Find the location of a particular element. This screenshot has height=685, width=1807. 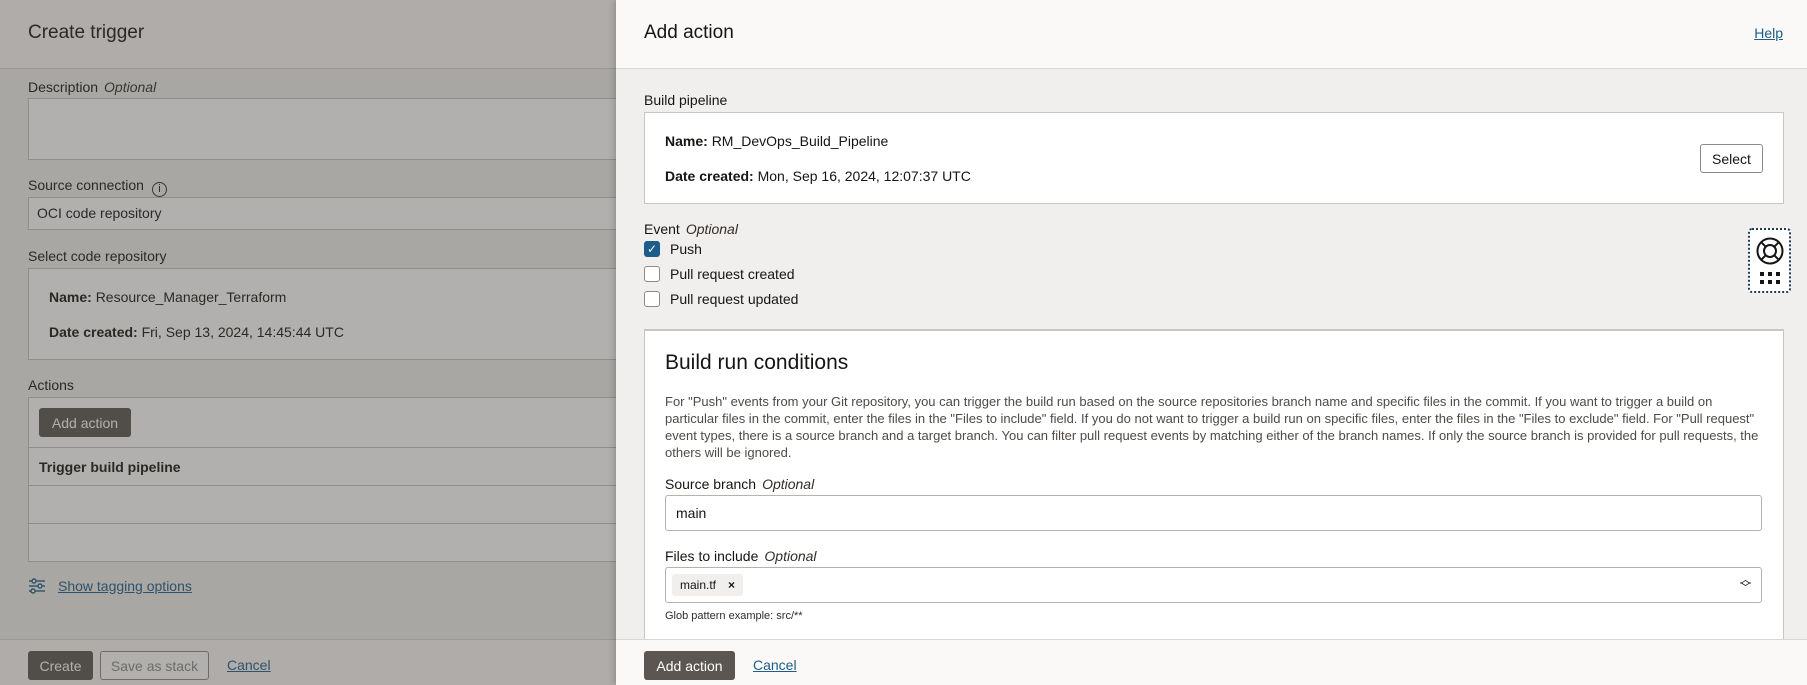

file-chip: main.tf × is located at coordinates (708, 585).